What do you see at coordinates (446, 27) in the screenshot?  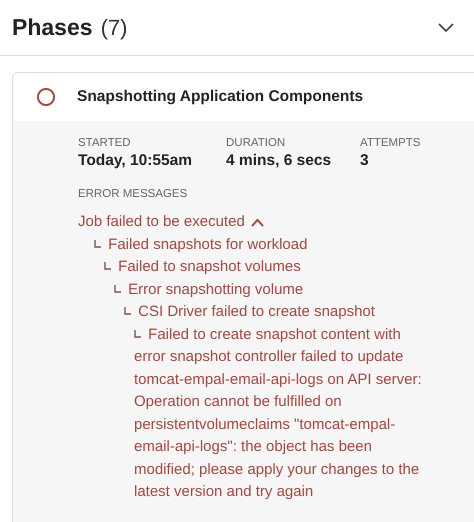 I see `chevron-icon` at bounding box center [446, 27].